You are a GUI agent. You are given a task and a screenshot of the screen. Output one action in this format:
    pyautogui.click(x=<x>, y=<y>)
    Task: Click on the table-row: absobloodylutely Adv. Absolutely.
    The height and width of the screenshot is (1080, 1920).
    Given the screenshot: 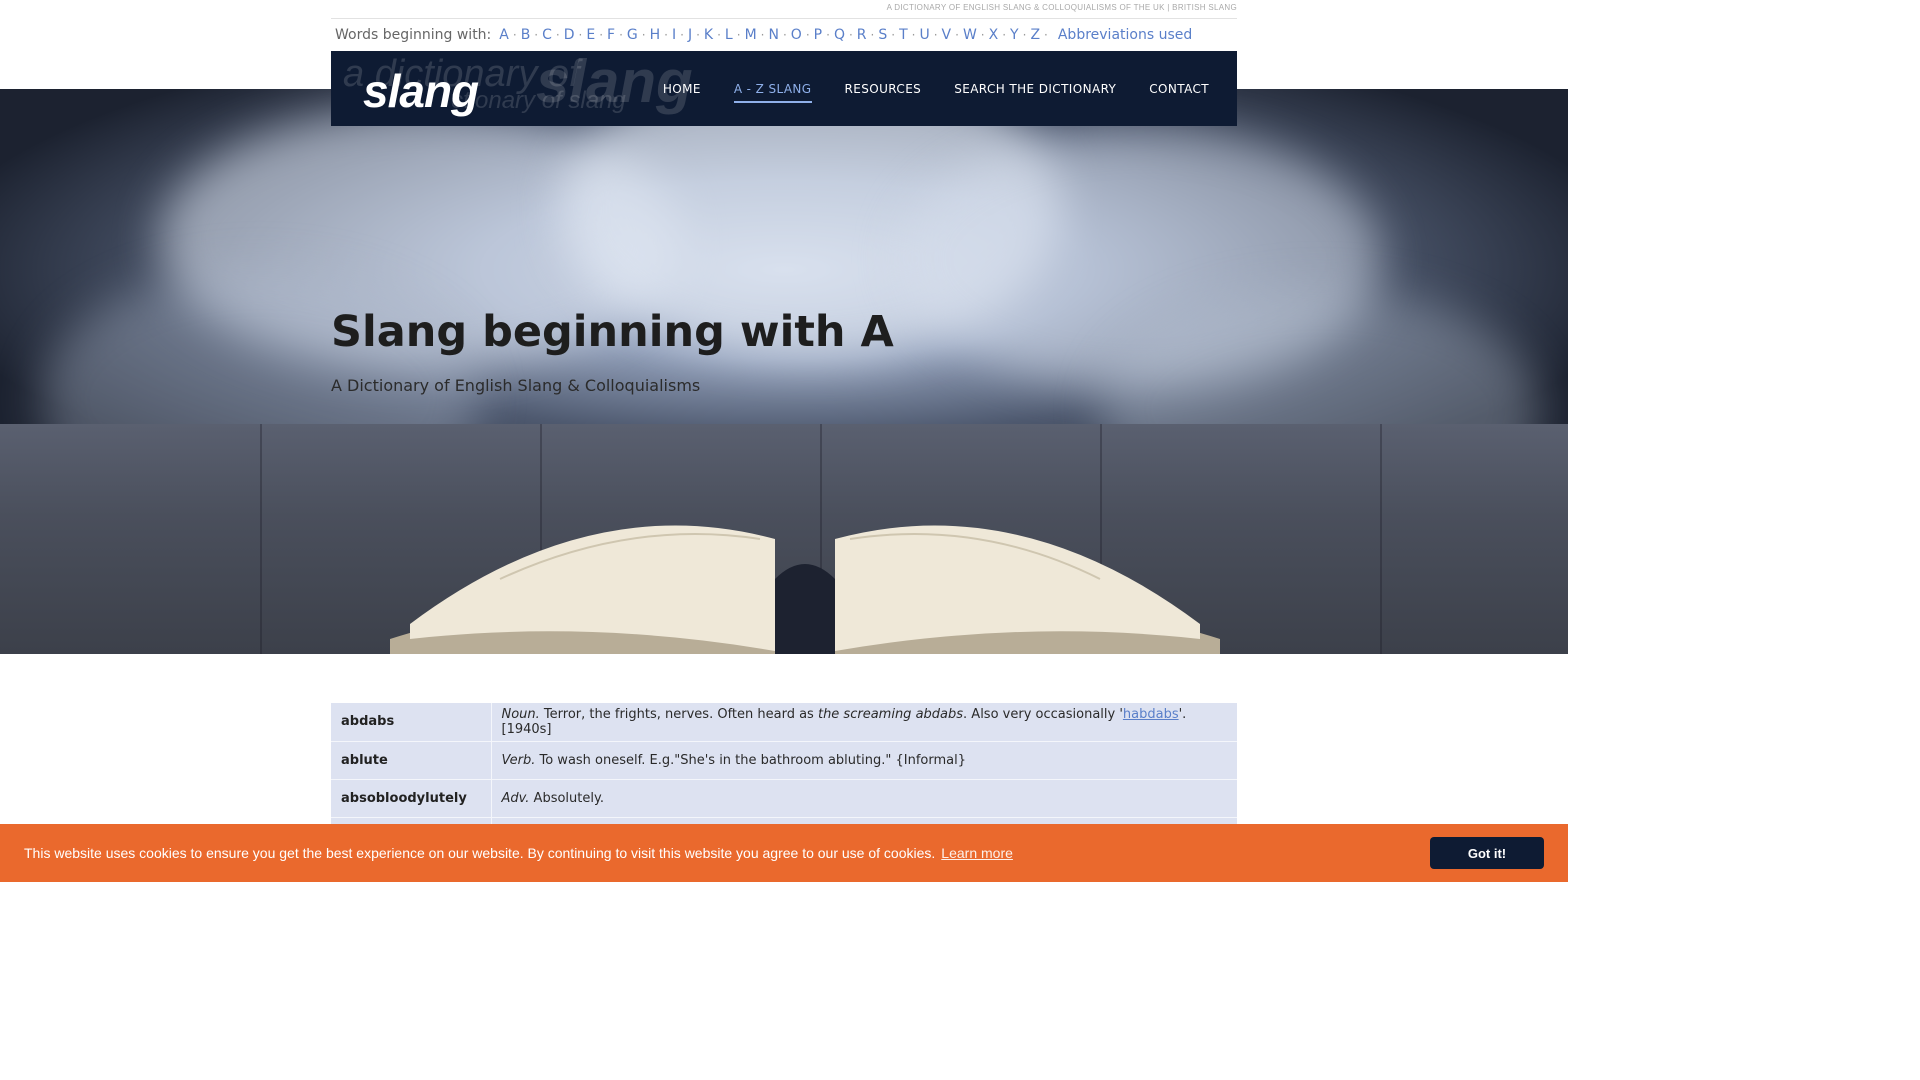 What is the action you would take?
    pyautogui.click(x=784, y=798)
    